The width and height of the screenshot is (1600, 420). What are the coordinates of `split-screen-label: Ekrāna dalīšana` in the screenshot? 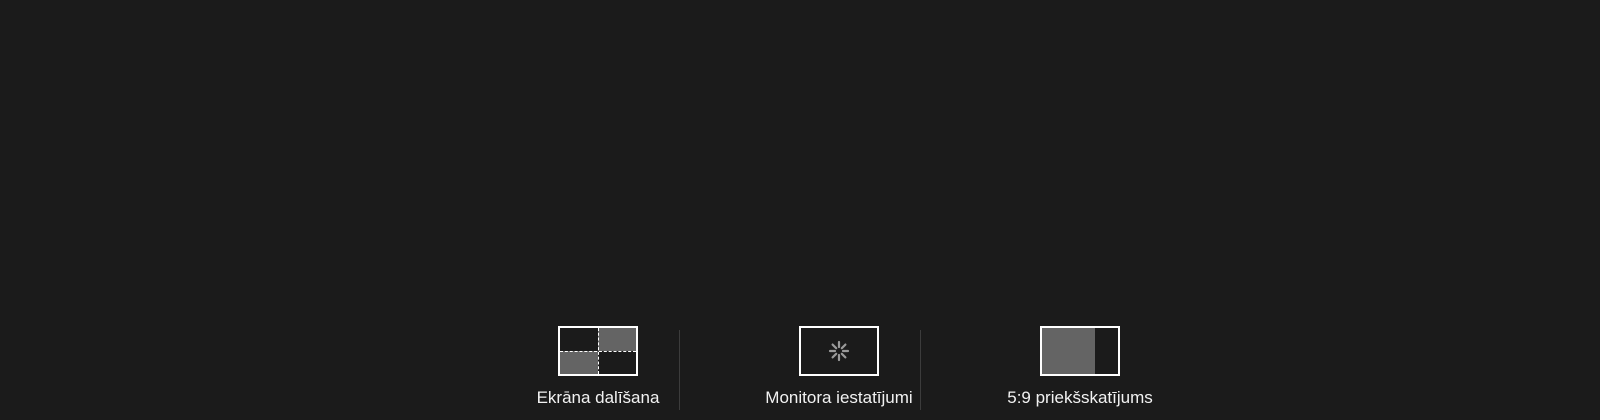 It's located at (598, 397).